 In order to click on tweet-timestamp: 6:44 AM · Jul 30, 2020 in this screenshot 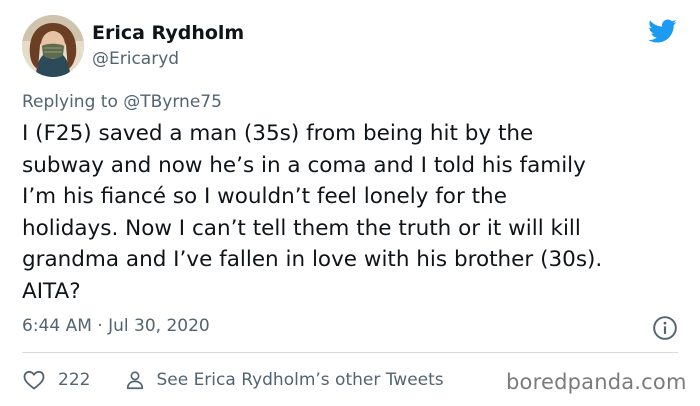, I will do `click(116, 326)`.